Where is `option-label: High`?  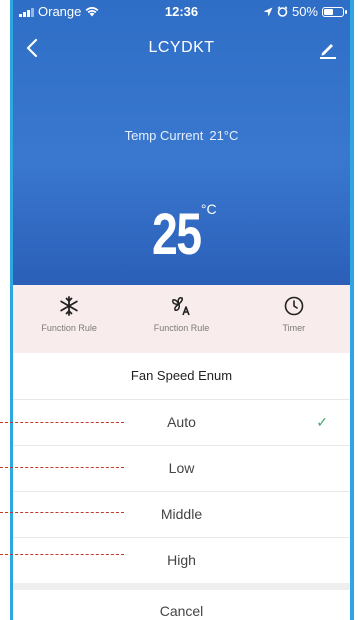 option-label: High is located at coordinates (181, 560).